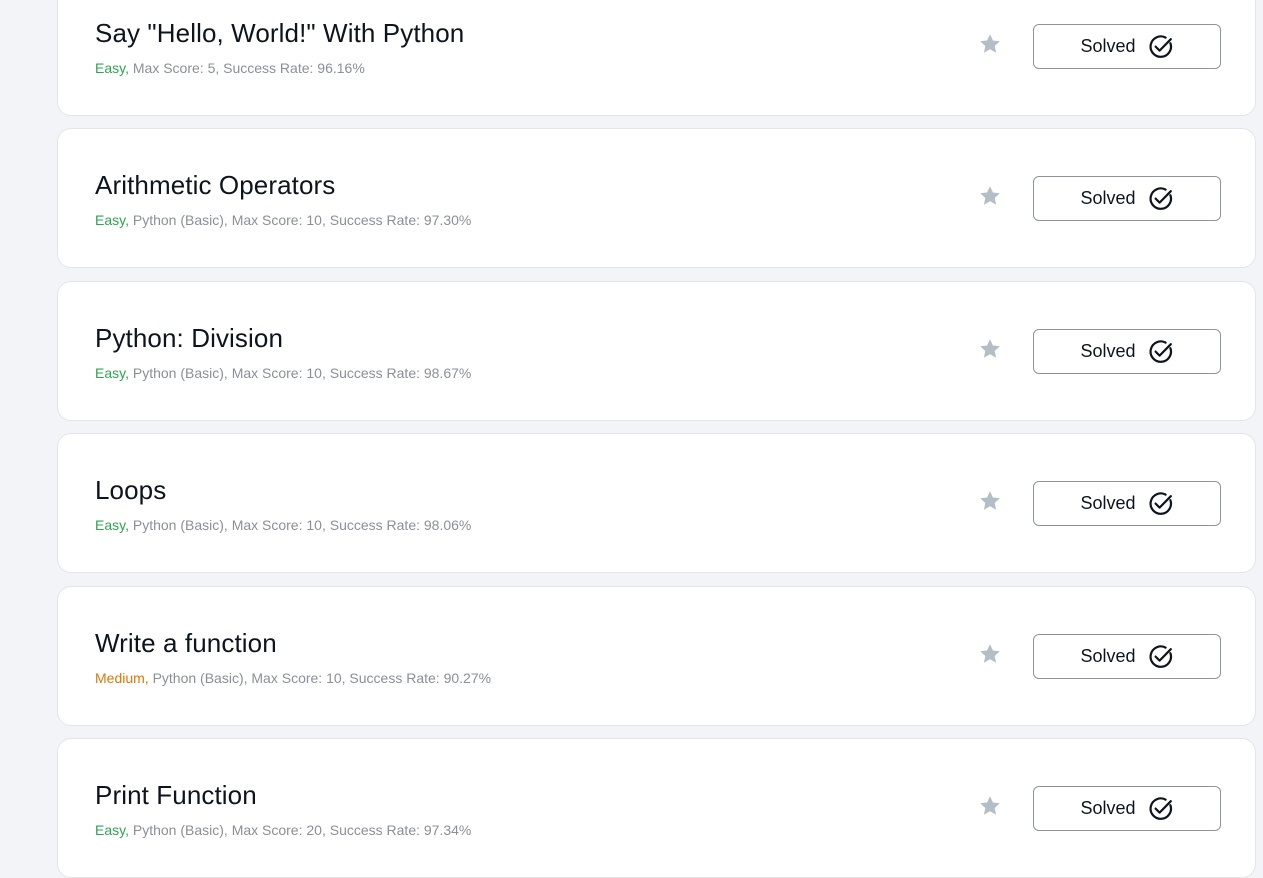  What do you see at coordinates (130, 490) in the screenshot?
I see `challenge-title: Loops` at bounding box center [130, 490].